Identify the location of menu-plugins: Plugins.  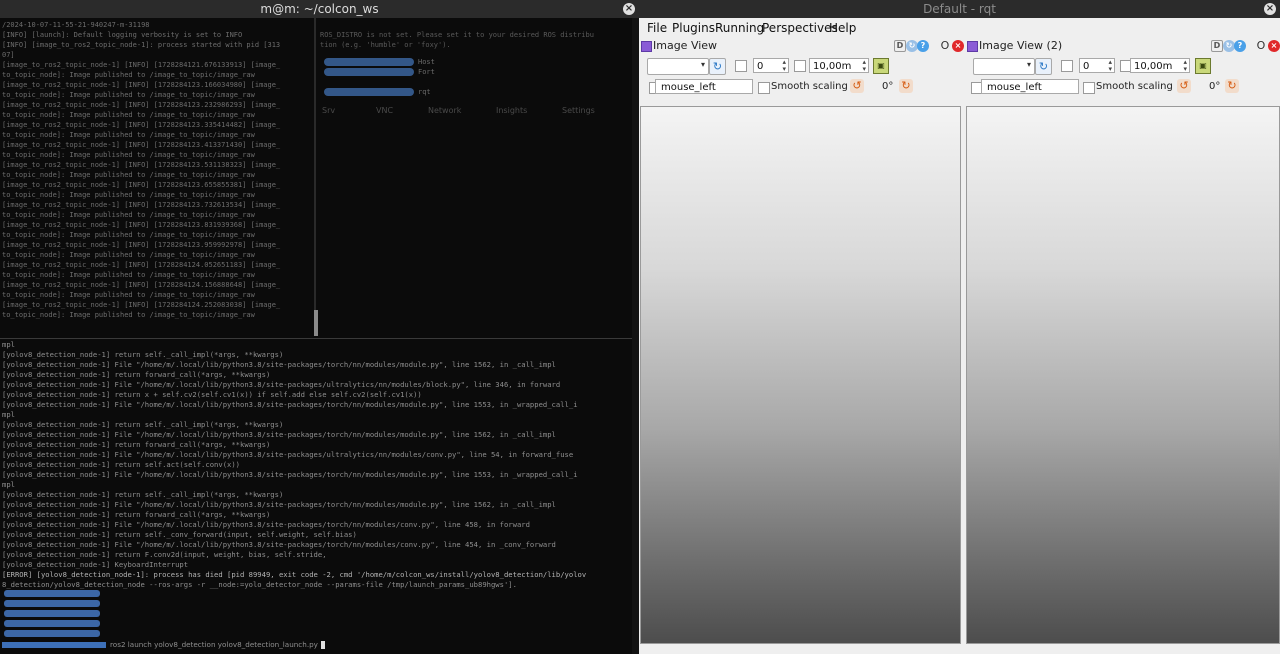
(693, 28).